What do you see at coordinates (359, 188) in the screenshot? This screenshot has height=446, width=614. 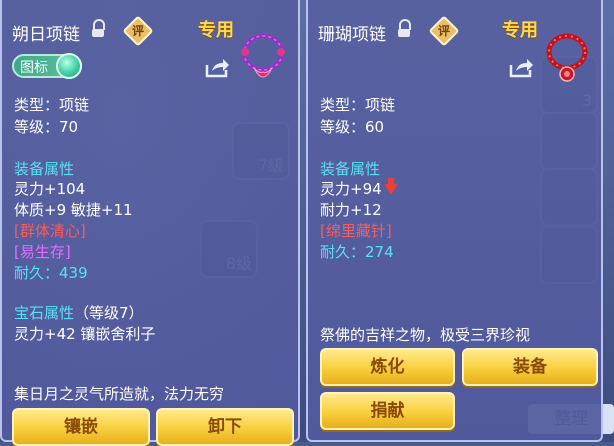 I see `attr-line: 灵力+94` at bounding box center [359, 188].